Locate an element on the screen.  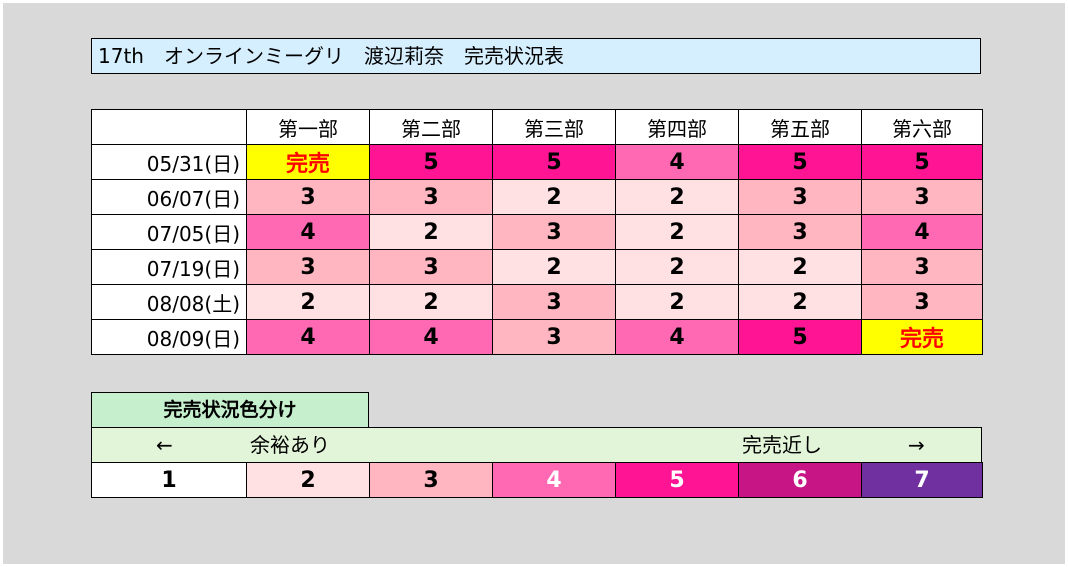
table-row: 07/05(日) 4 2 3 2 3 4 is located at coordinates (537, 232).